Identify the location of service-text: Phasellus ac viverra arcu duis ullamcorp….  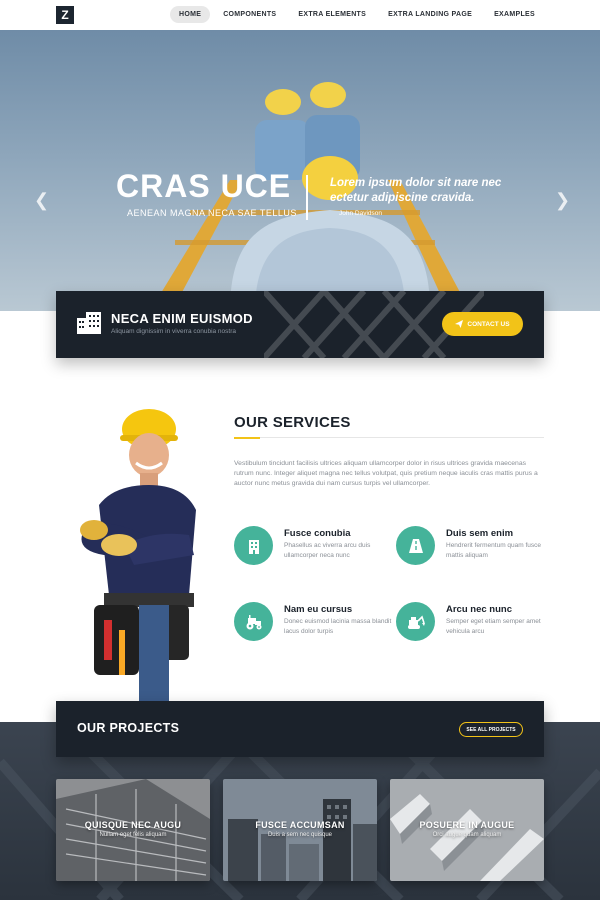
(327, 550).